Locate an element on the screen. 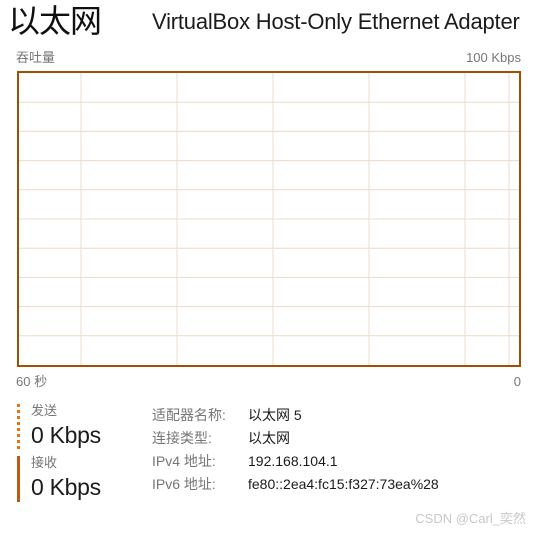 This screenshot has width=538, height=539. send-label: 发送 is located at coordinates (44, 410).